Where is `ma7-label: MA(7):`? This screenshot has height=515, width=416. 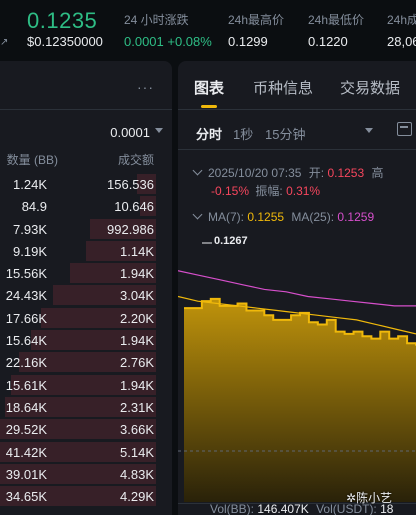 ma7-label: MA(7): is located at coordinates (226, 217).